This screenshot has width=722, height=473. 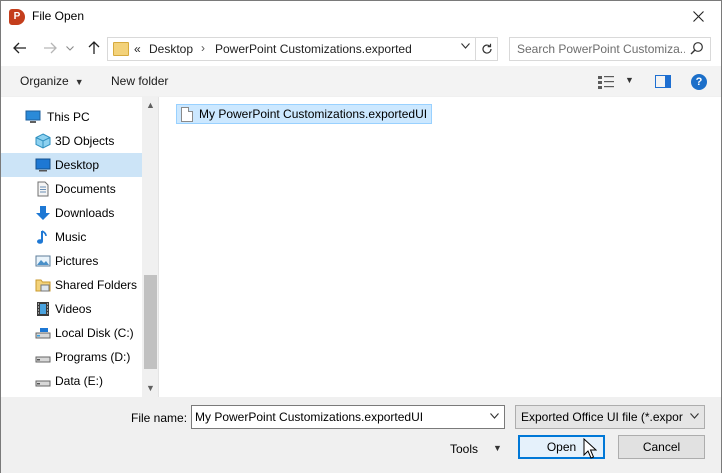 What do you see at coordinates (661, 447) in the screenshot?
I see `cancel-button: Cancel` at bounding box center [661, 447].